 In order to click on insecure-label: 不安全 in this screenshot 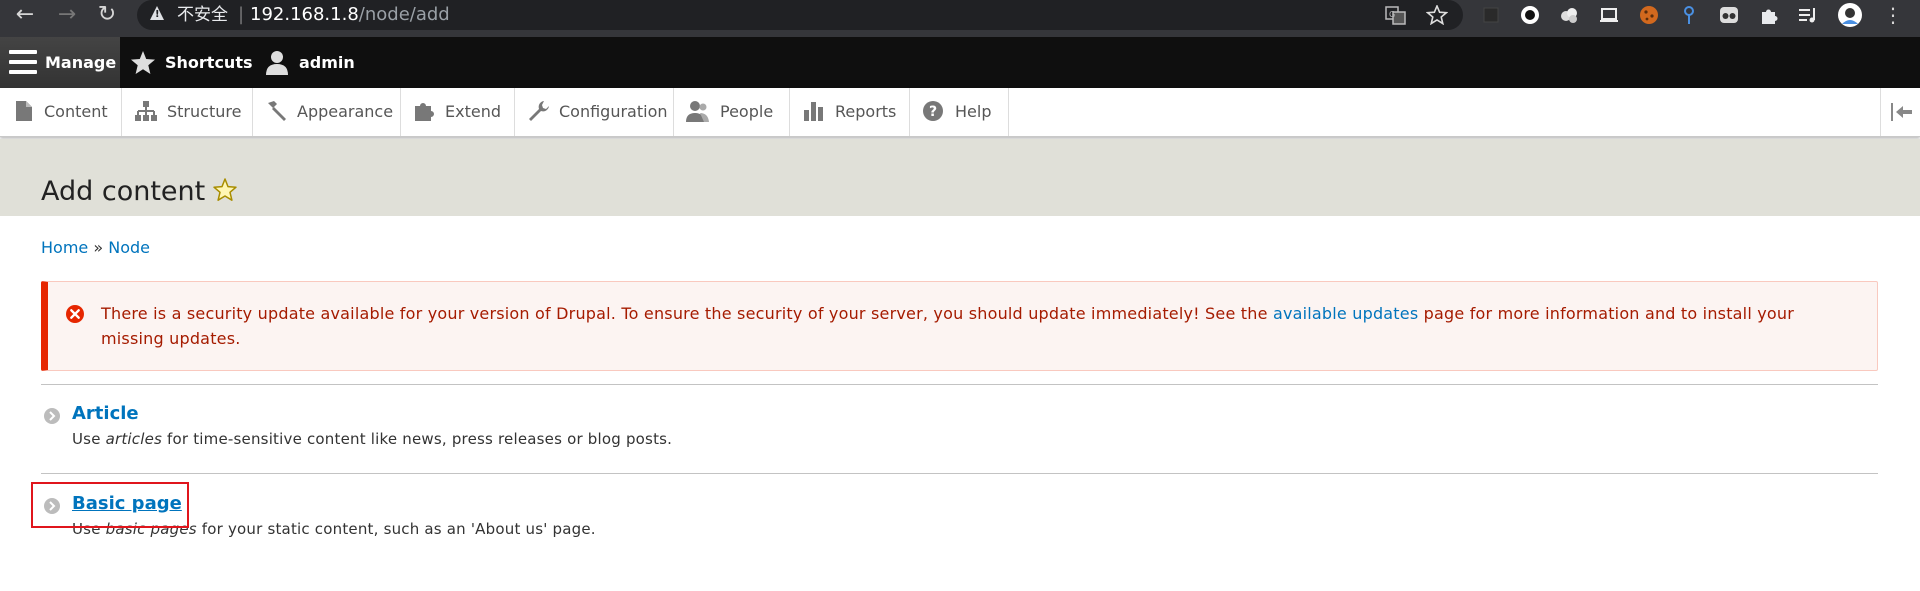, I will do `click(202, 15)`.